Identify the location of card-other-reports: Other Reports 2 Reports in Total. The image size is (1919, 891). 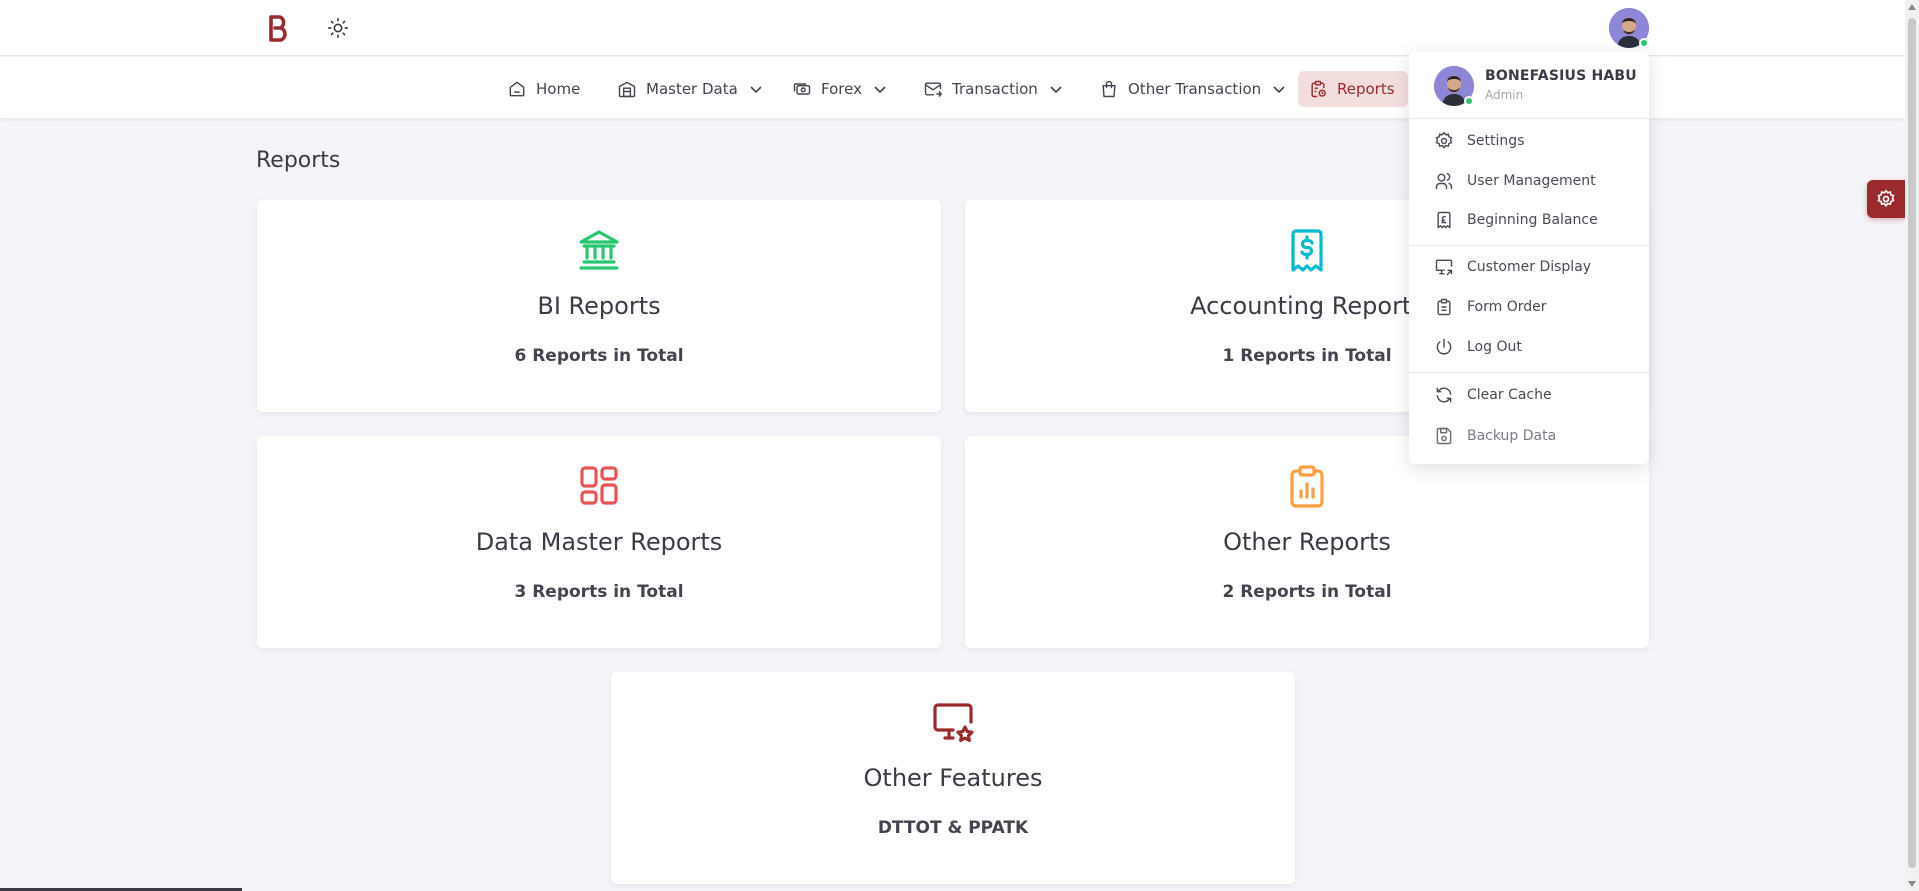
(1307, 542).